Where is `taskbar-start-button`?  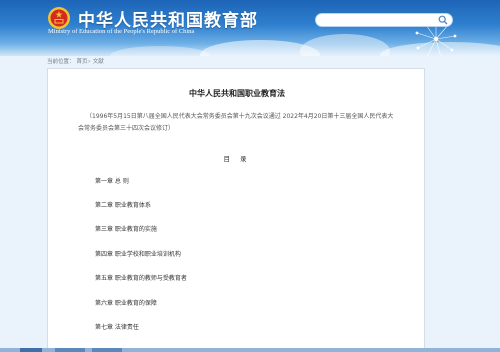 taskbar-start-button is located at coordinates (31, 350).